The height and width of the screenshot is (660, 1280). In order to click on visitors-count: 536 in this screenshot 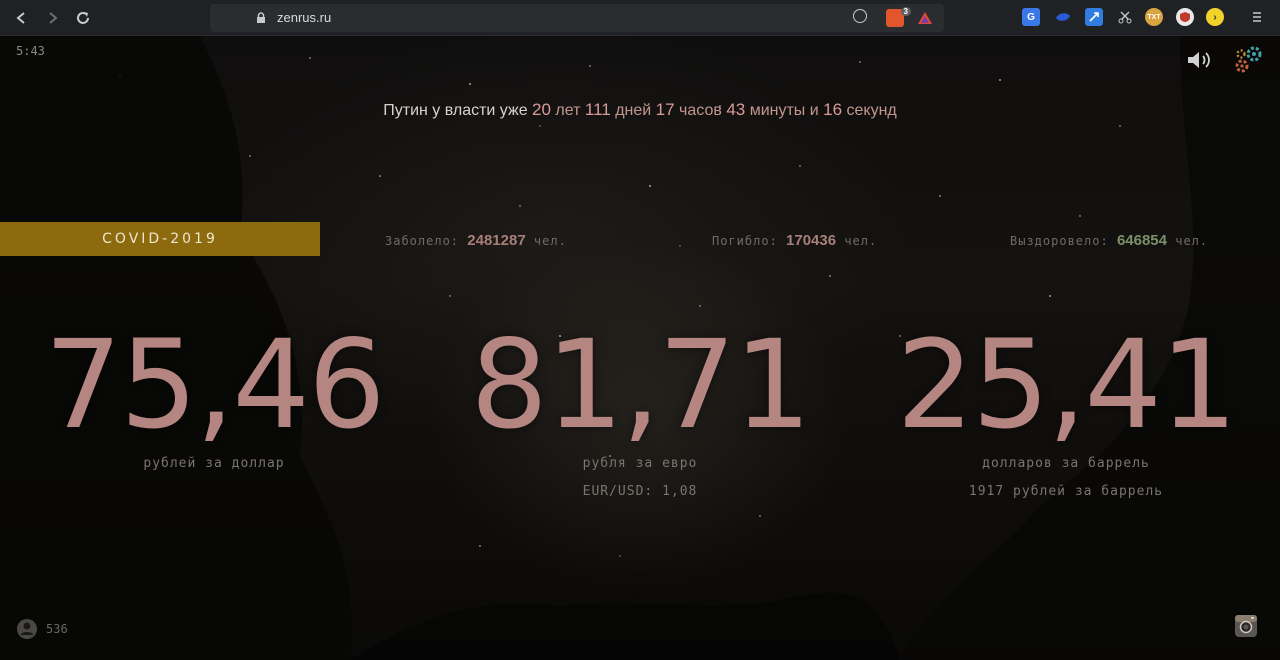, I will do `click(57, 629)`.